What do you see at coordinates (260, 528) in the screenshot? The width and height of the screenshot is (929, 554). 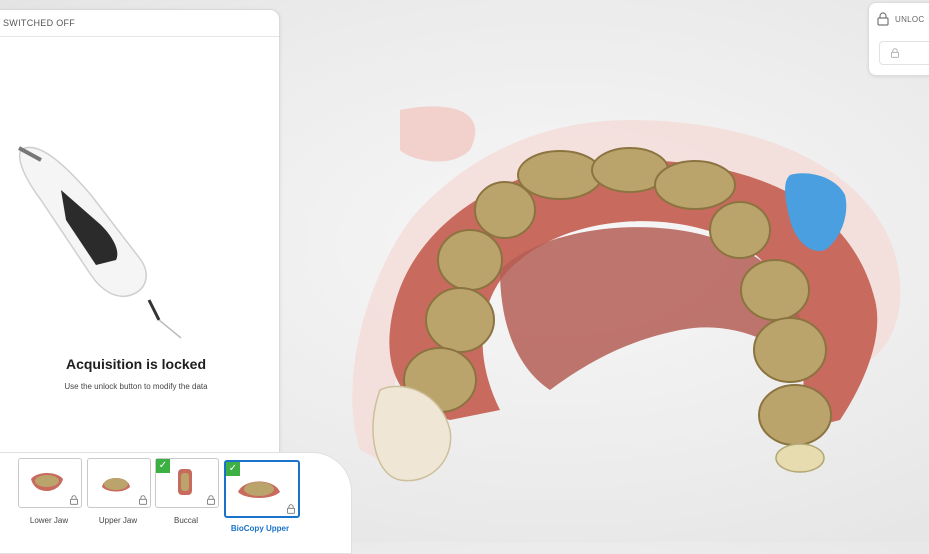 I see `thumb-label-biocopy-upper: BioCopy Upper` at bounding box center [260, 528].